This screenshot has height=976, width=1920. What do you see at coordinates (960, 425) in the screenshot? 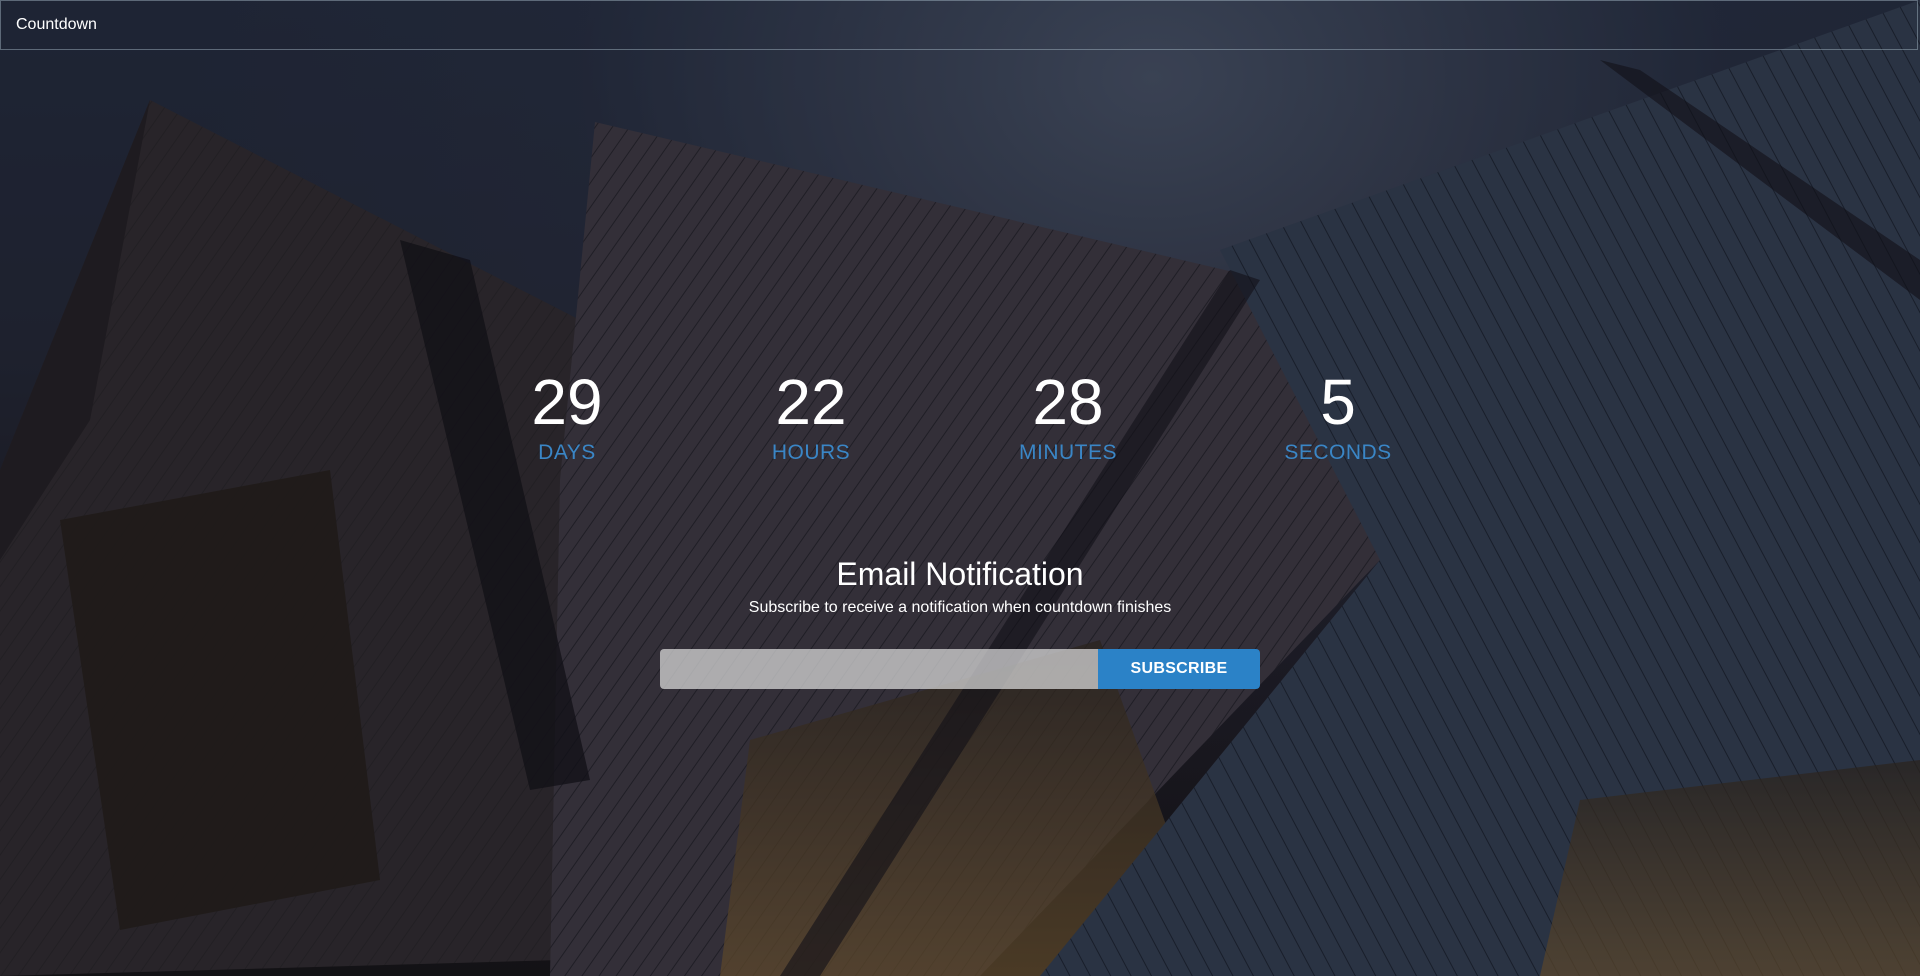
I see `countdown-timer: 29 DAYS 22 HOURS 28 MINUTES 5 SECONDS` at bounding box center [960, 425].